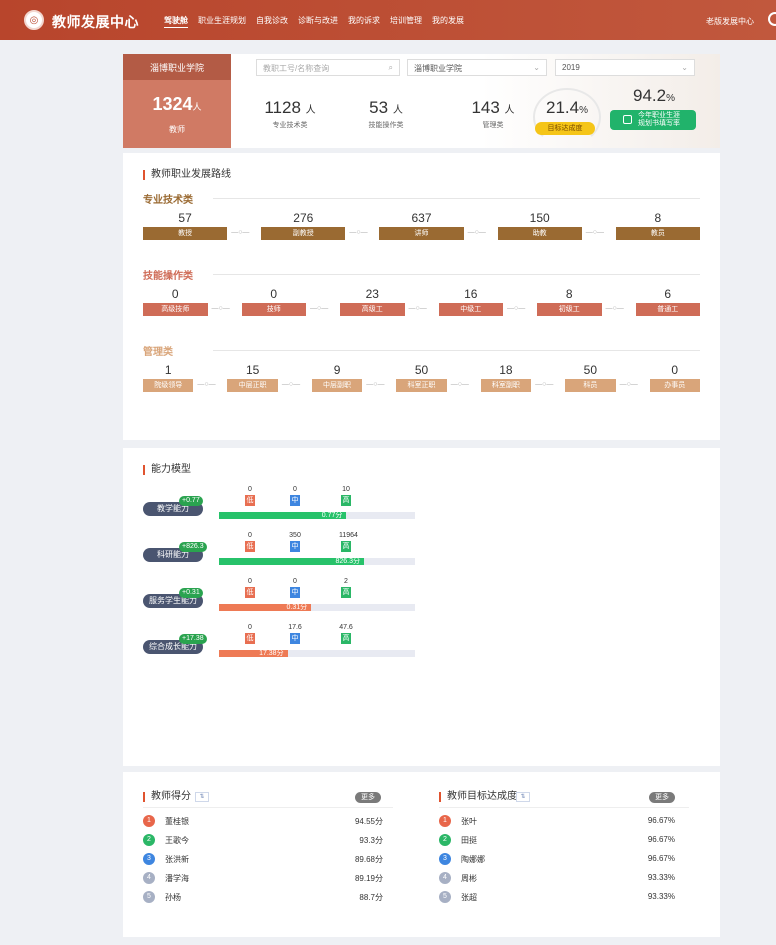 This screenshot has width=776, height=945. I want to click on ability-level-value: 350, so click(295, 535).